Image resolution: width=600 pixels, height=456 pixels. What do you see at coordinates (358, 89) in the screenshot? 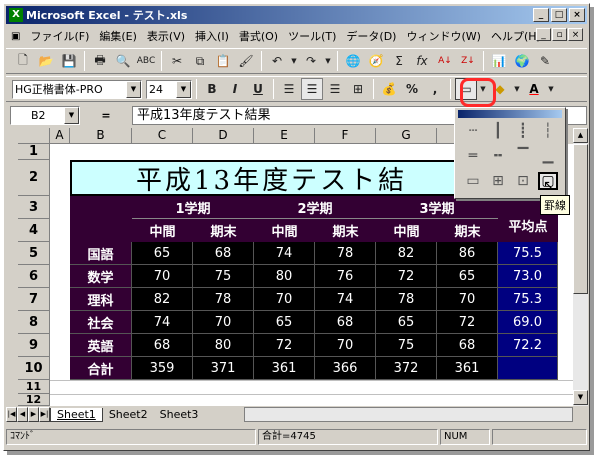
I see `merge-center-icon: ⊞` at bounding box center [358, 89].